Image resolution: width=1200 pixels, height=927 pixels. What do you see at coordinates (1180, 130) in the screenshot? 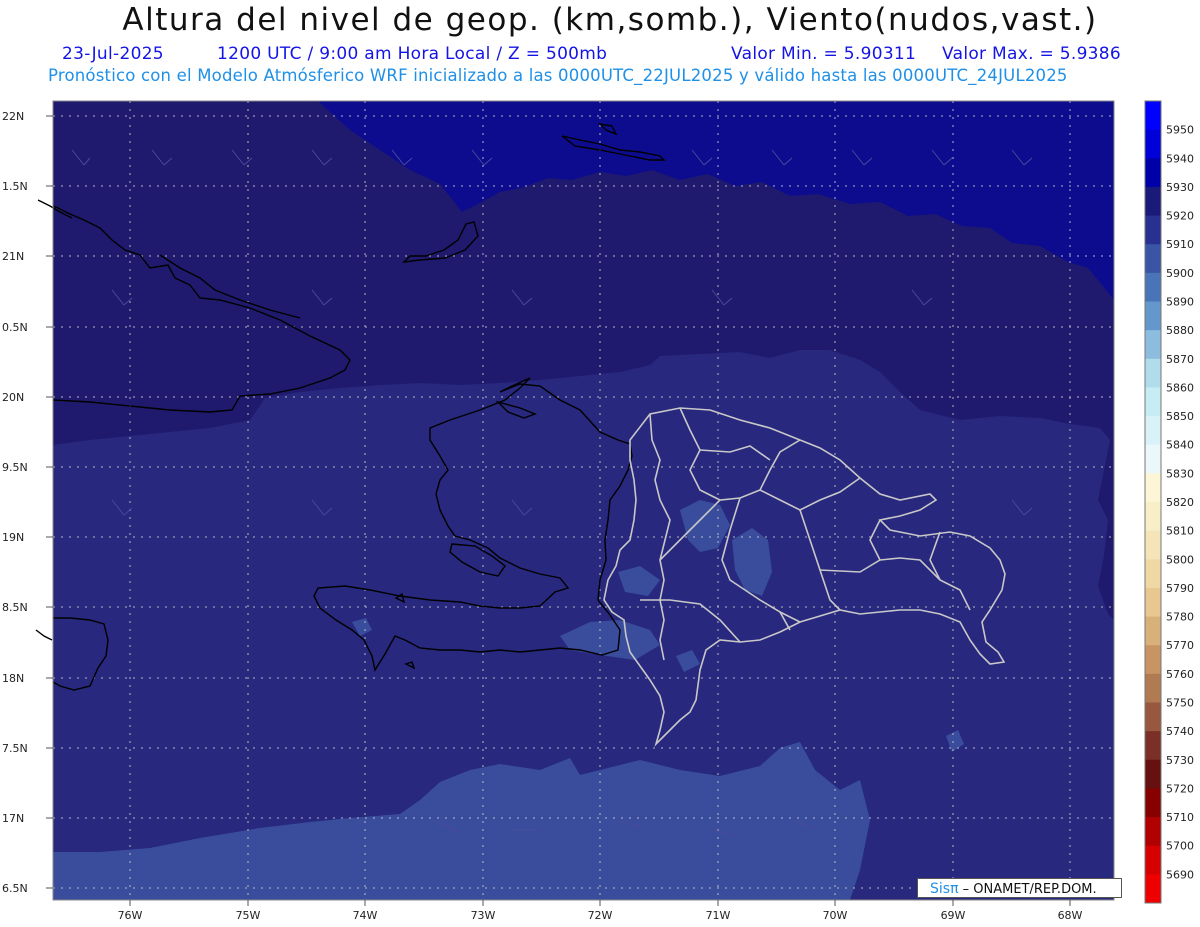
I see `colorbar-level-label: 5950` at bounding box center [1180, 130].